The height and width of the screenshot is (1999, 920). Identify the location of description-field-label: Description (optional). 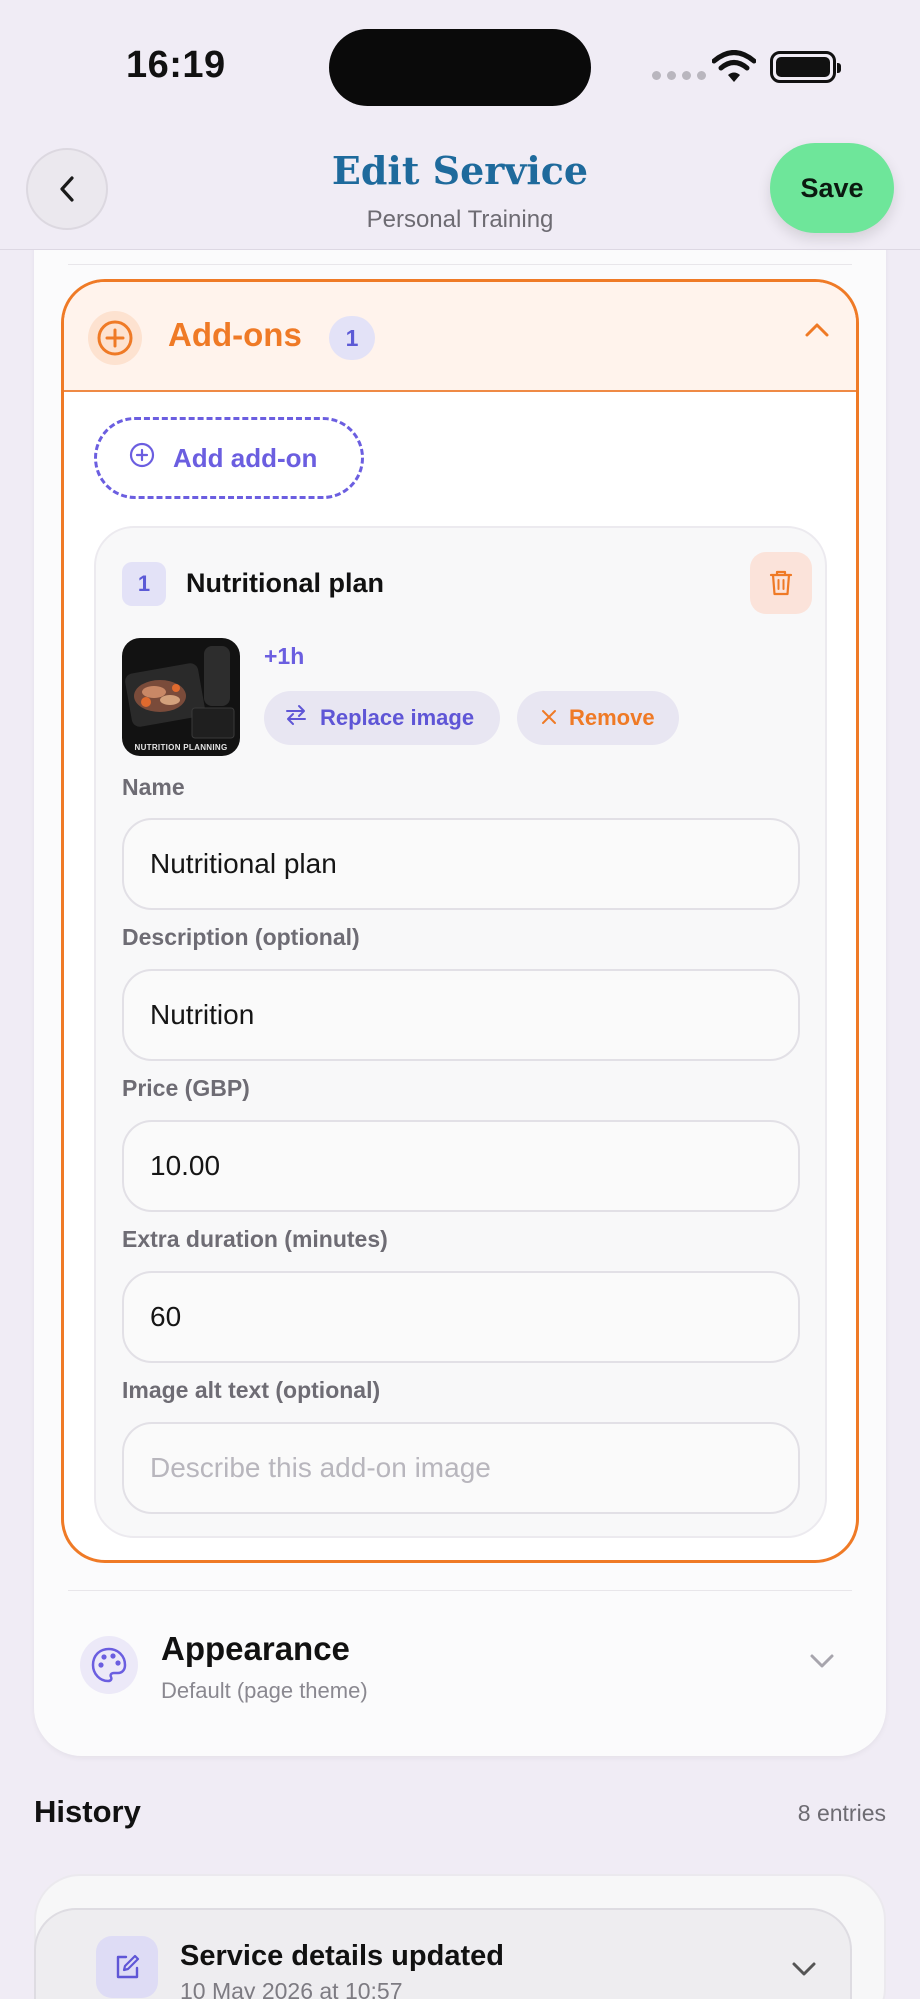
(241, 937).